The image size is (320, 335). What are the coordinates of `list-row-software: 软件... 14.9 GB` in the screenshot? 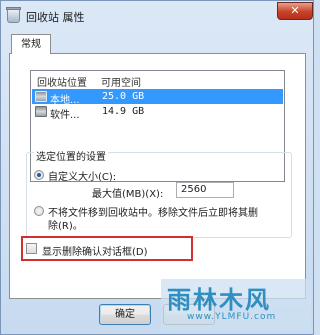 It's located at (157, 112).